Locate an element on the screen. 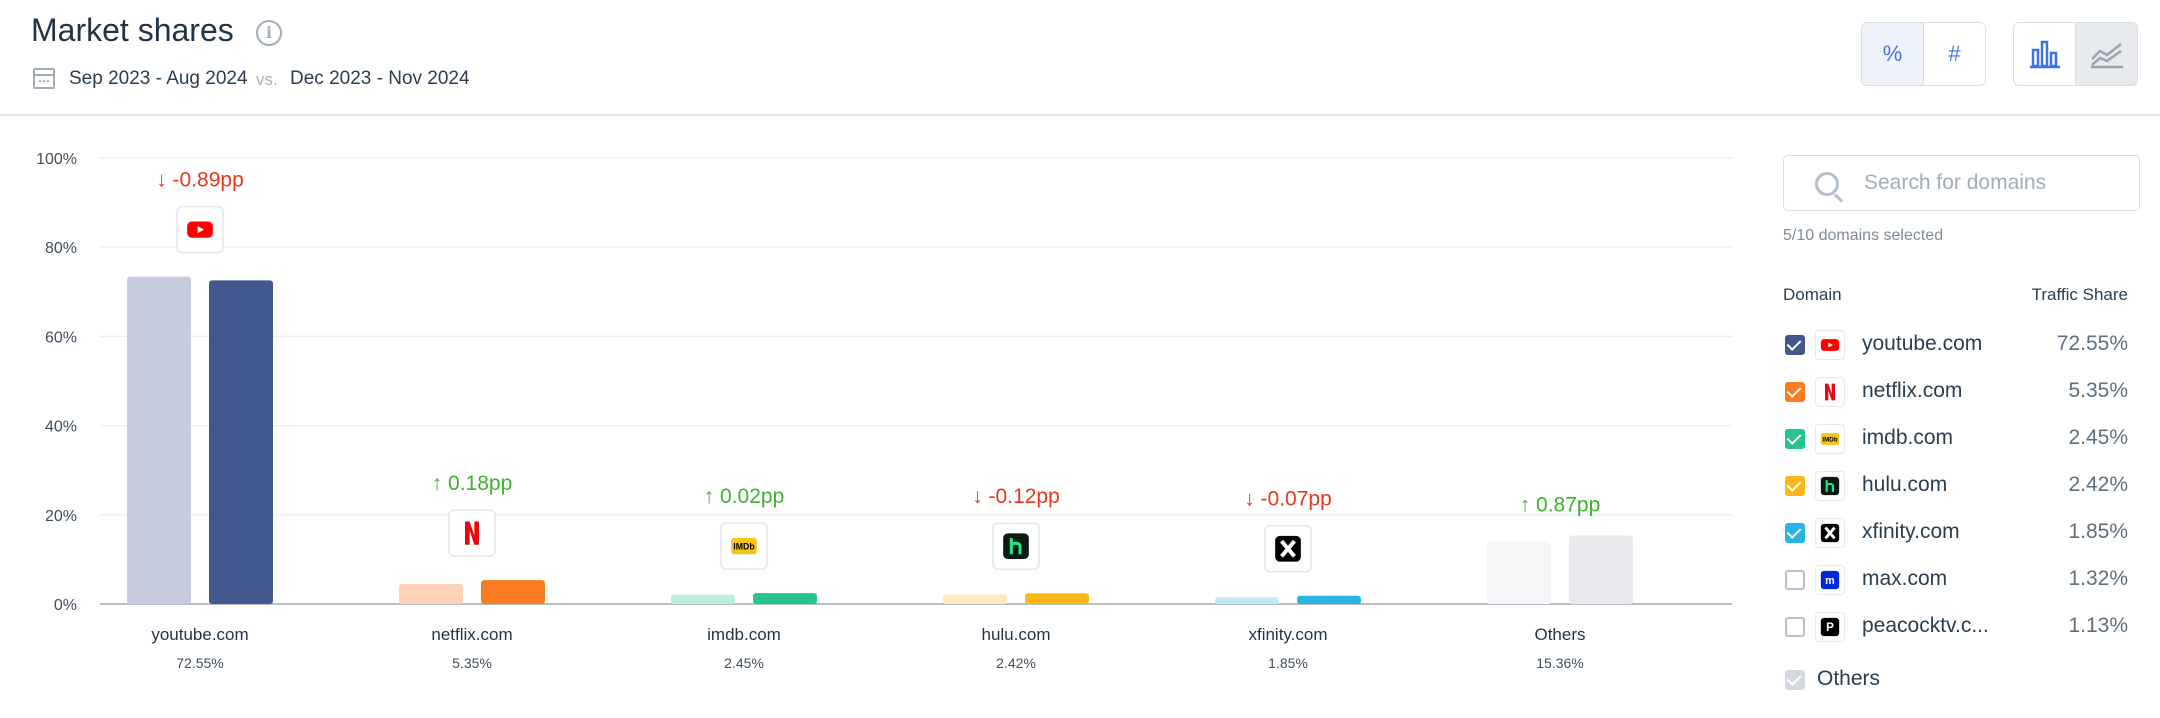 Image resolution: width=2160 pixels, height=718 pixels. domain-row: m max.com 1.32% is located at coordinates (1955, 580).